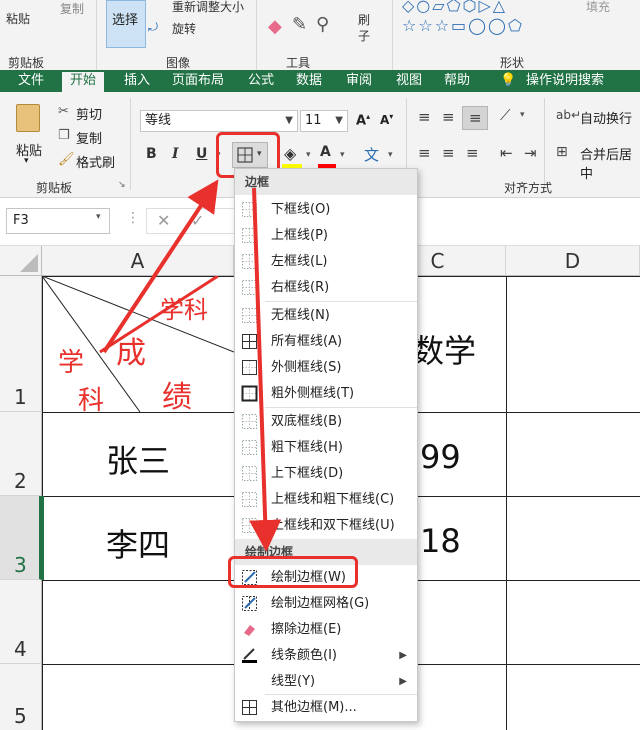  What do you see at coordinates (138, 459) in the screenshot?
I see `cell-a2: 张三` at bounding box center [138, 459].